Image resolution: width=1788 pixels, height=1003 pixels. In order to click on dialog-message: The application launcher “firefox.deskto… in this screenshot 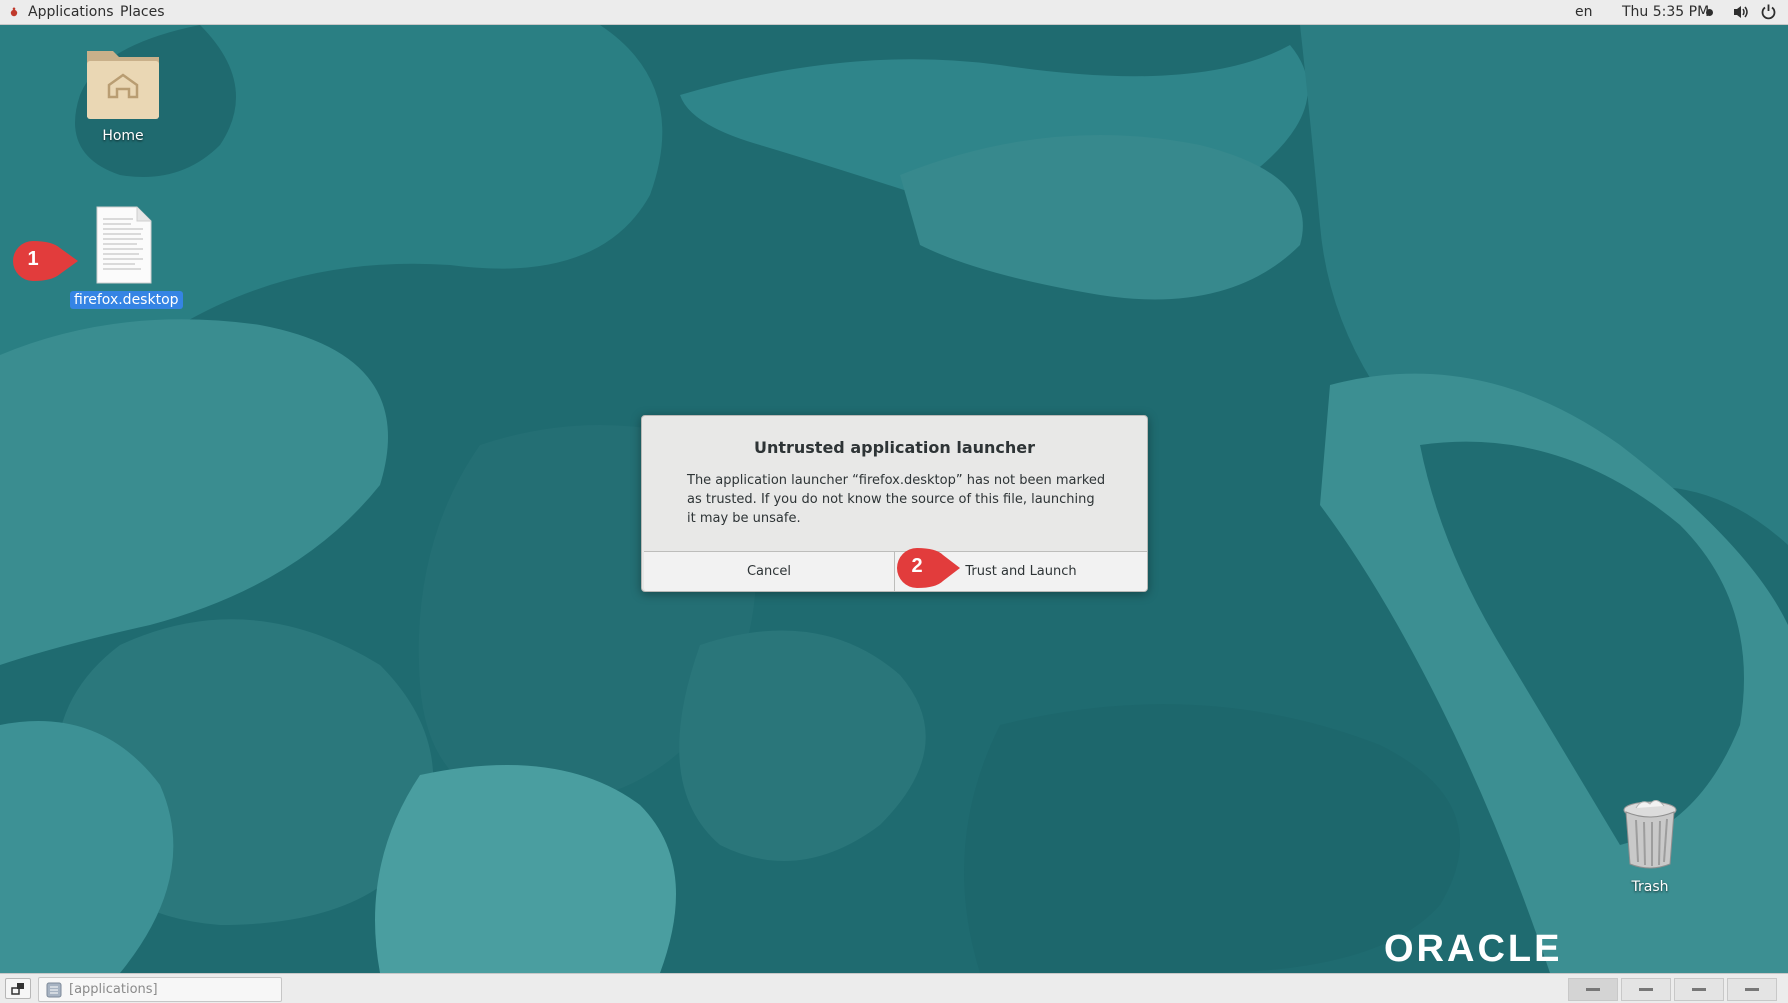, I will do `click(896, 499)`.